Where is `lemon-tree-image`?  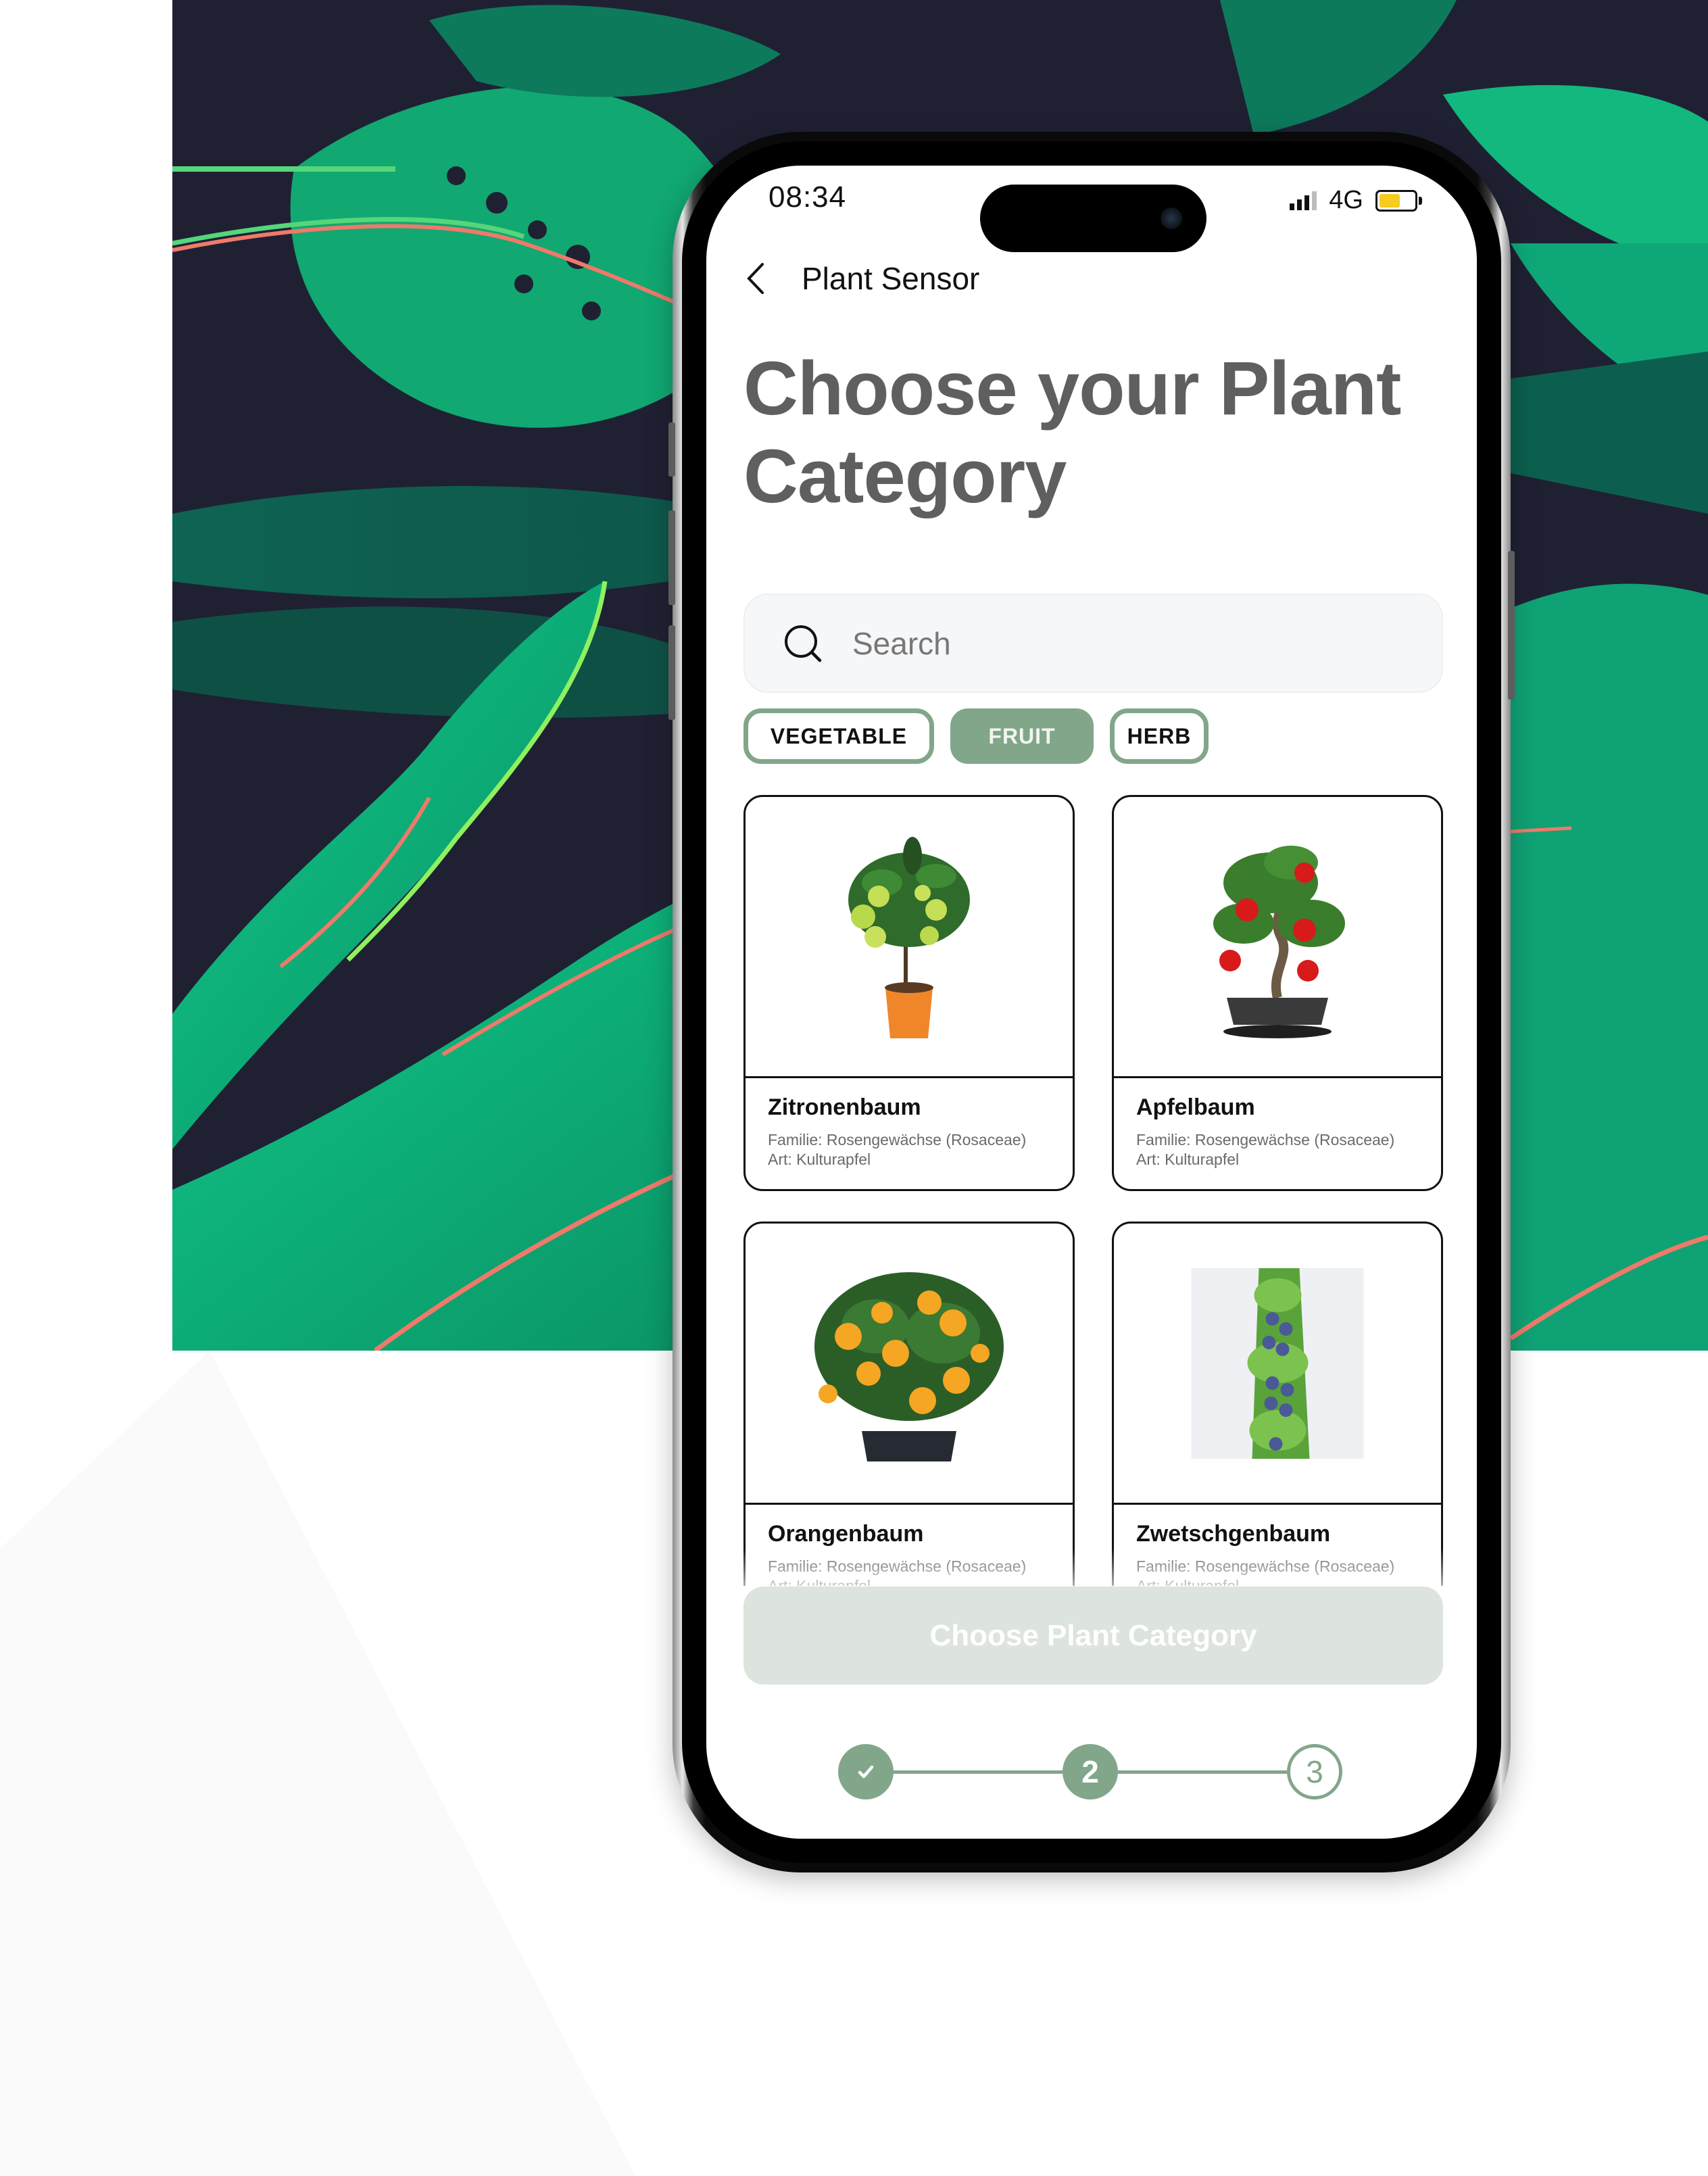
lemon-tree-image is located at coordinates (909, 937).